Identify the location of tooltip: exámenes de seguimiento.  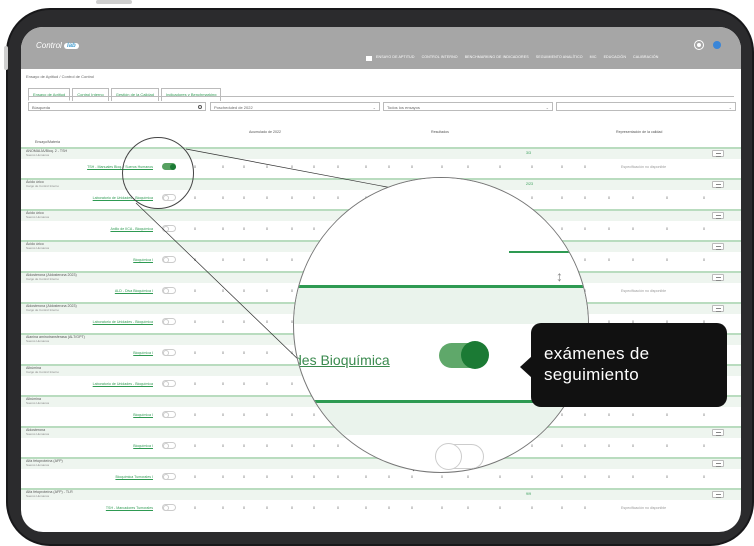
(629, 365).